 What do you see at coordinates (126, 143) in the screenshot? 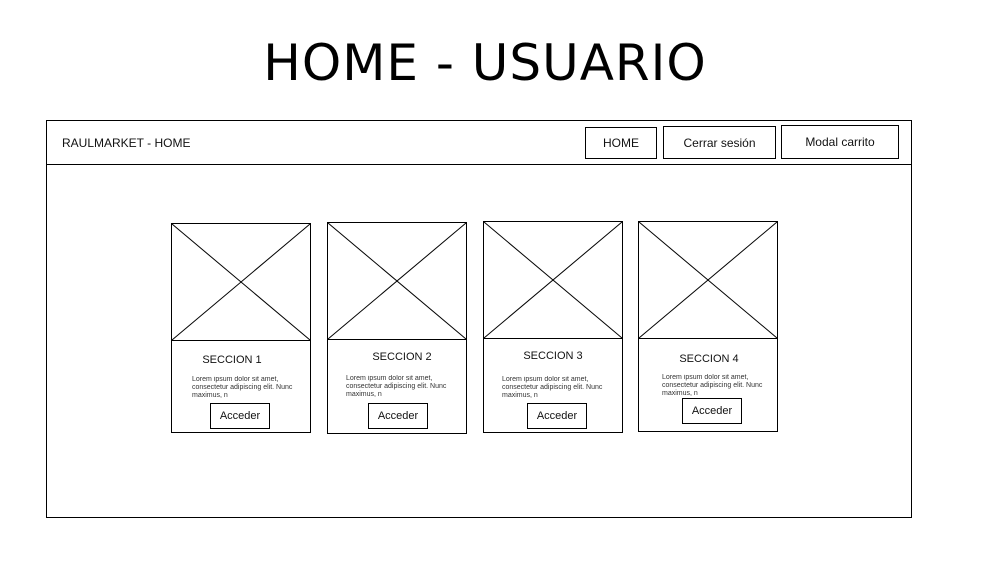
I see `navbar-brand: RAULMARKET - HOME` at bounding box center [126, 143].